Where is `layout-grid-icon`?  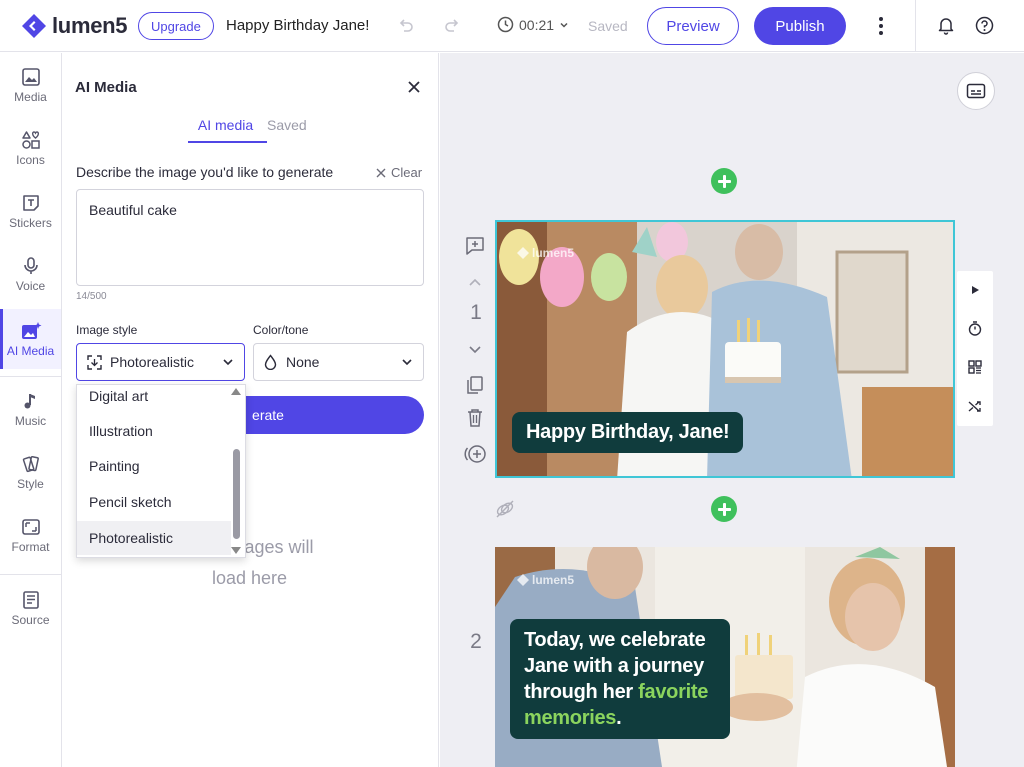 layout-grid-icon is located at coordinates (975, 367).